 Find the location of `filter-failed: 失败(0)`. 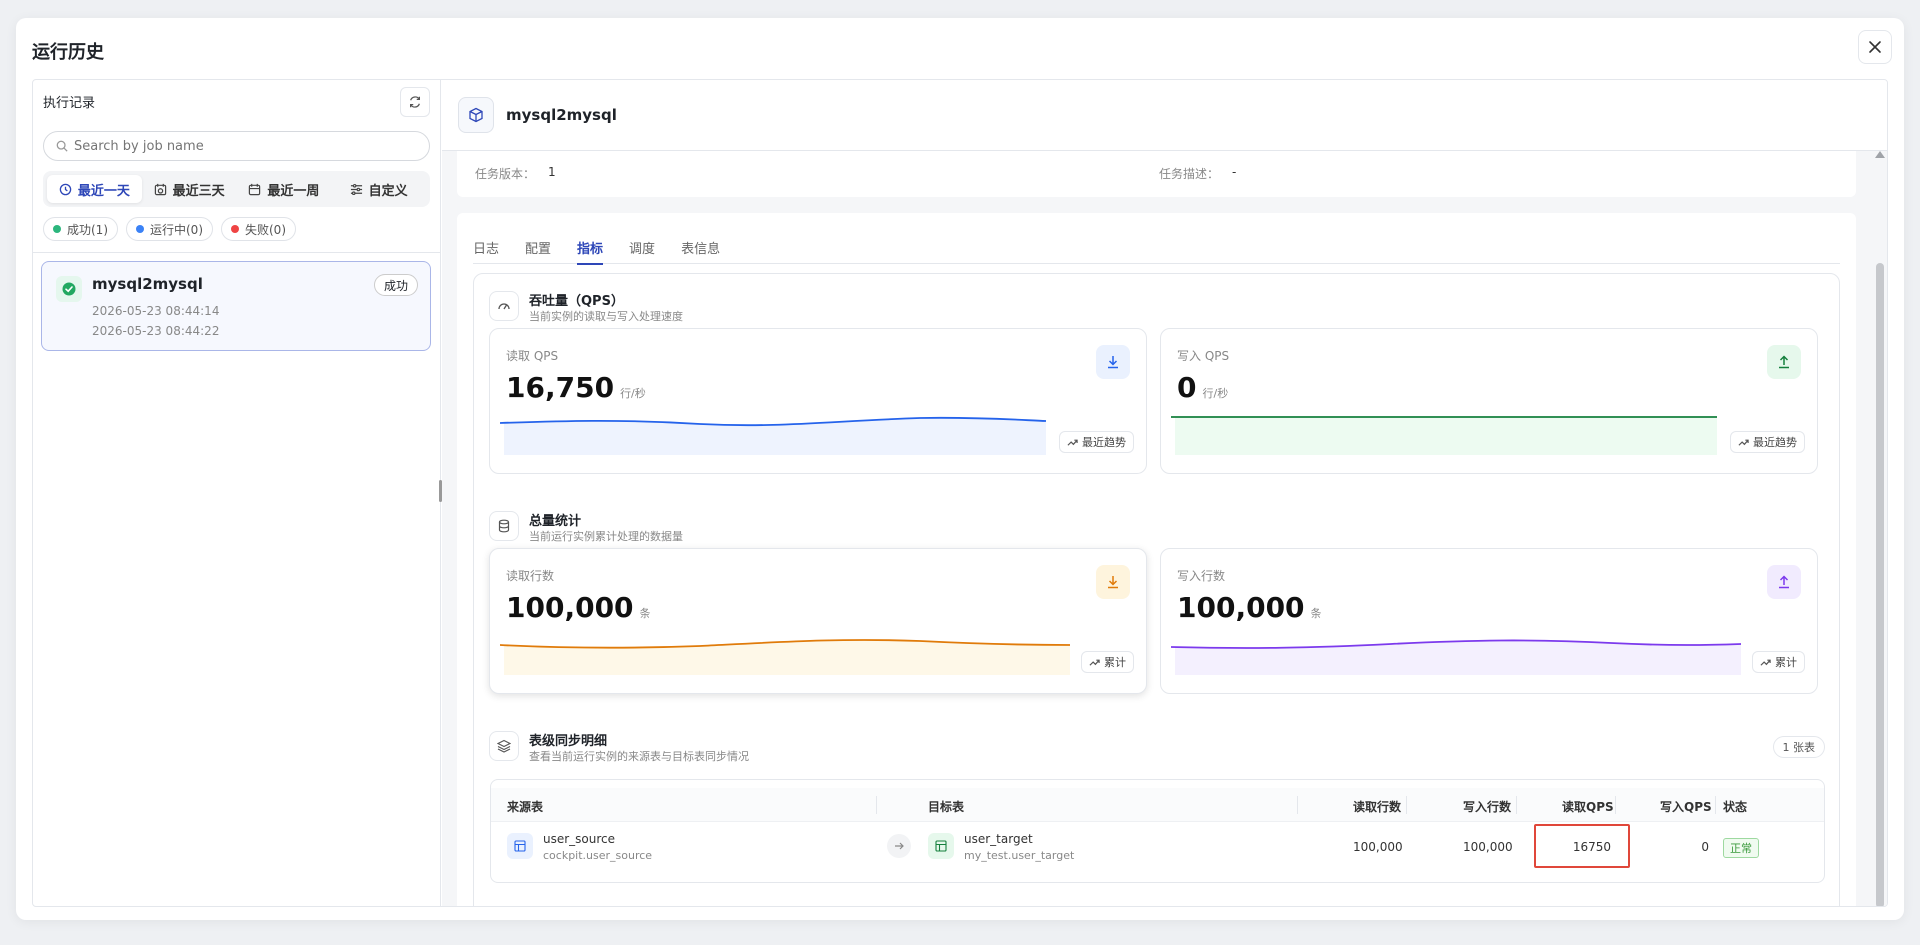

filter-failed: 失败(0) is located at coordinates (258, 229).